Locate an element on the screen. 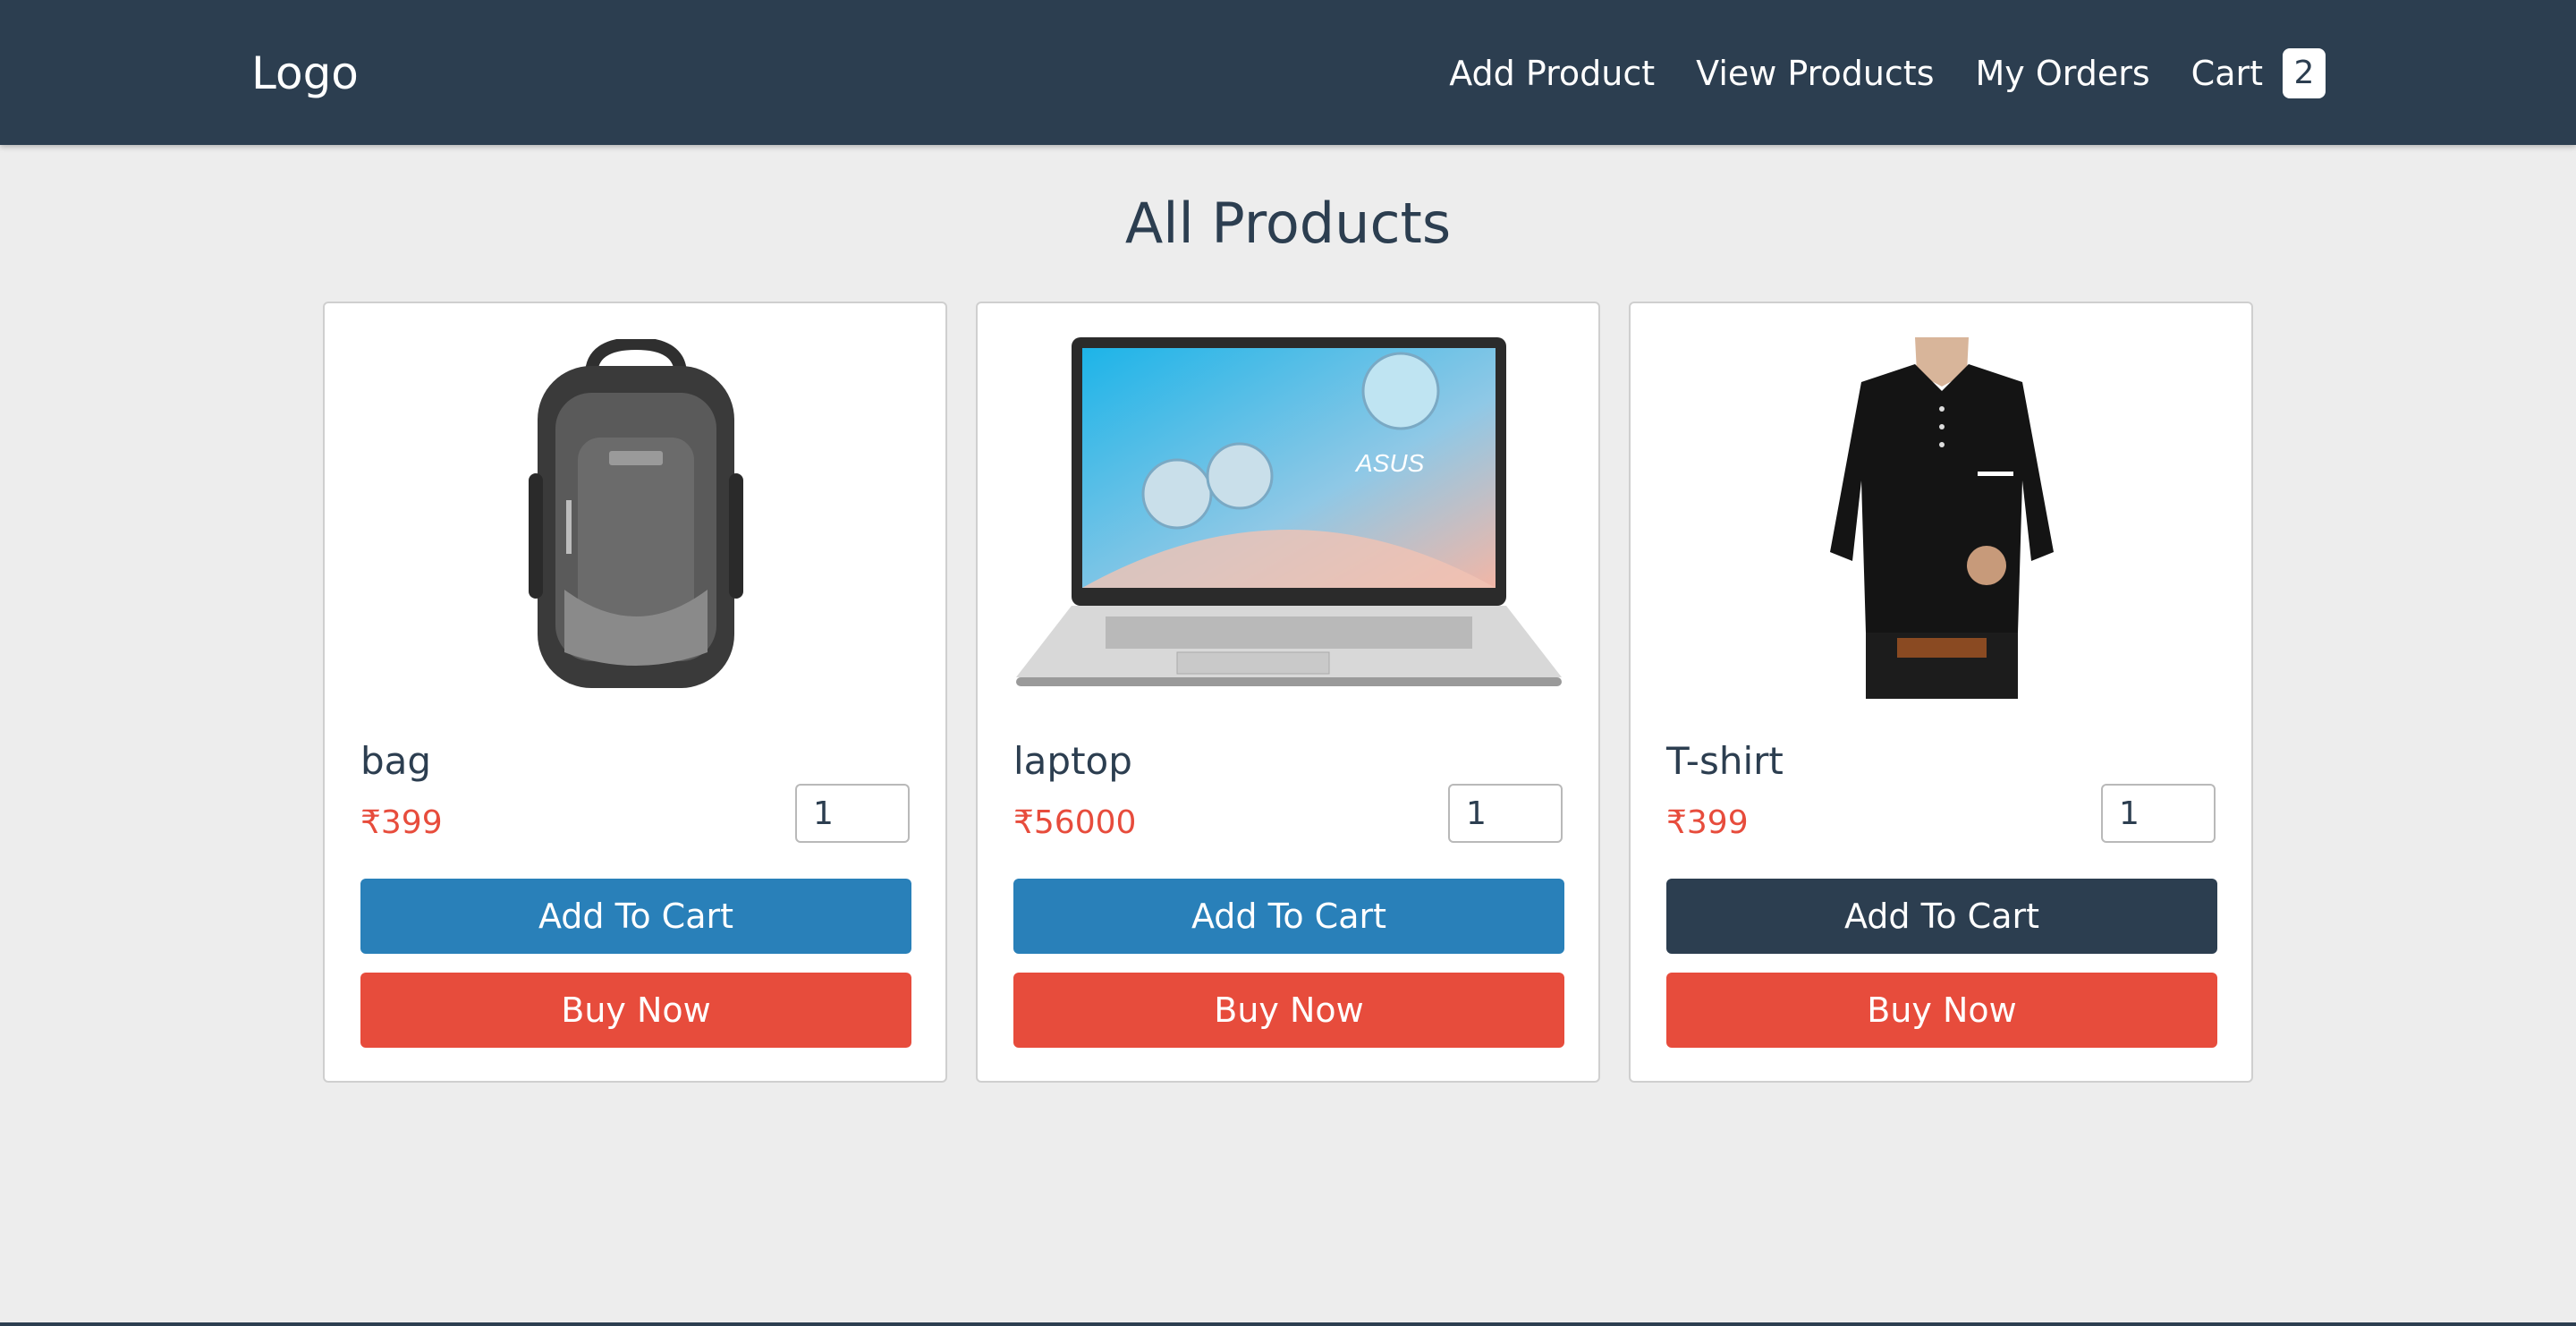 Image resolution: width=2576 pixels, height=1326 pixels. product-card: ASUS laptop ₹56000 Add To Cart Buy Now is located at coordinates (1288, 692).